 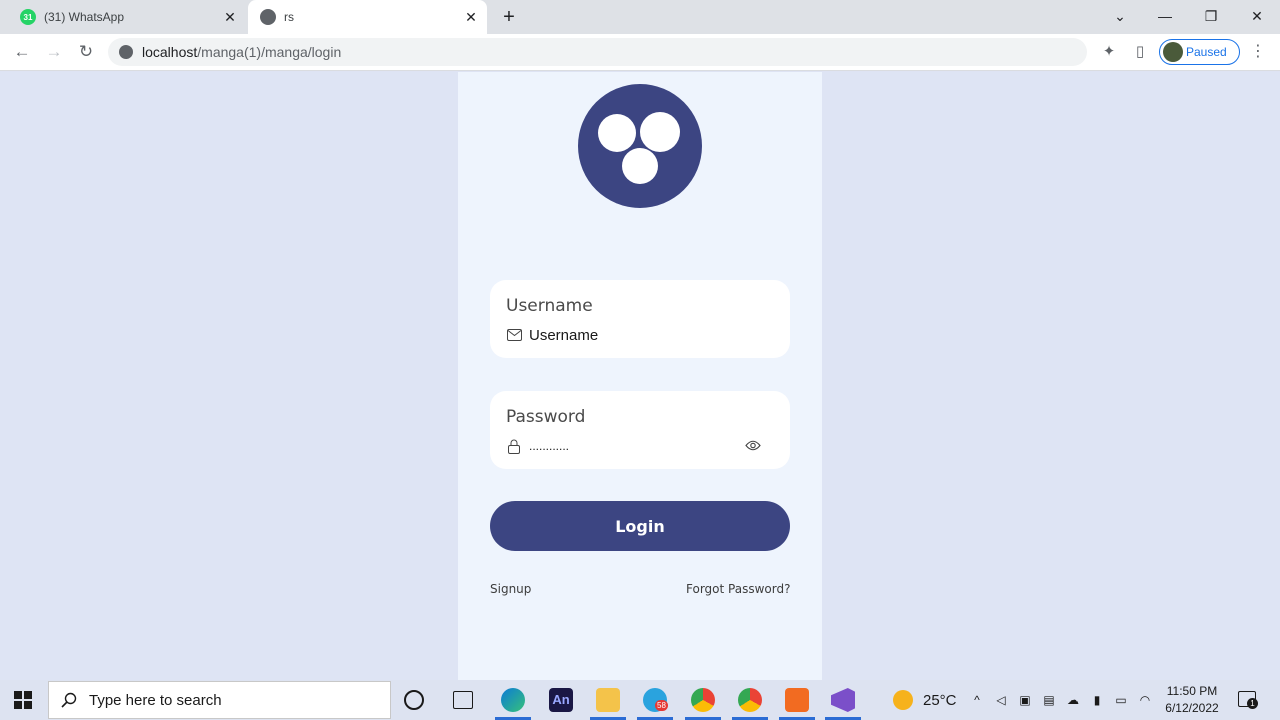 What do you see at coordinates (561, 700) in the screenshot?
I see `animate-icon: An` at bounding box center [561, 700].